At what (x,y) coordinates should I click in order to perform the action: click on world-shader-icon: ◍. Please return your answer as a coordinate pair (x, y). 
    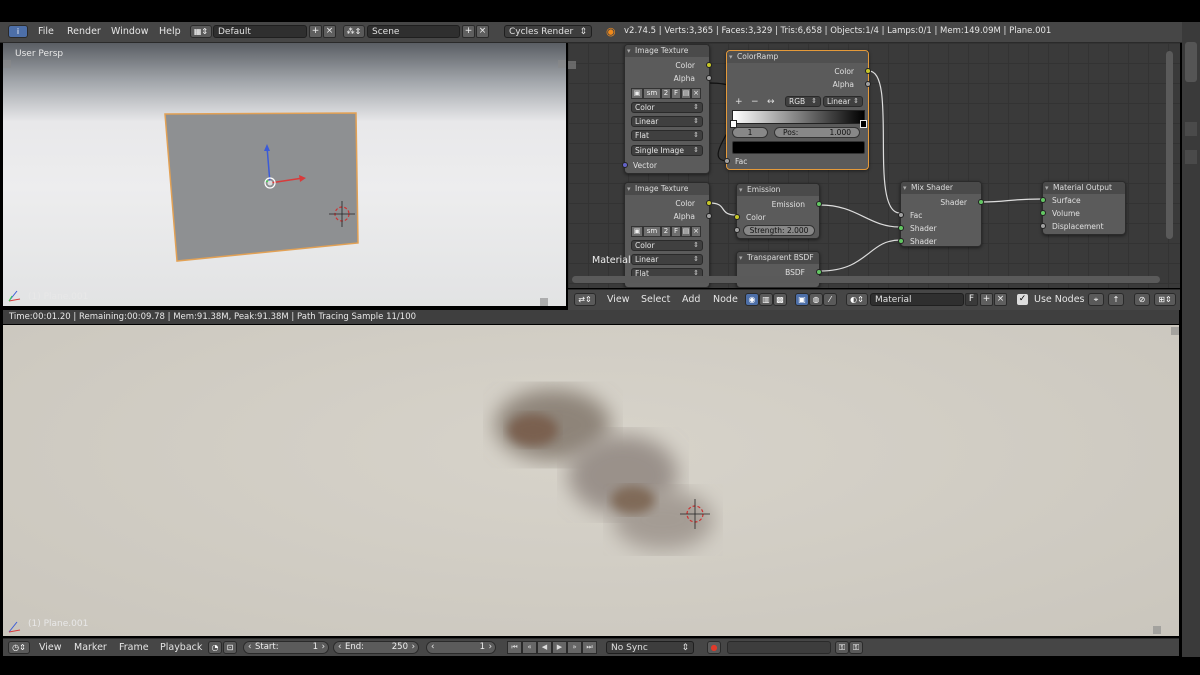
    Looking at the image, I should click on (816, 299).